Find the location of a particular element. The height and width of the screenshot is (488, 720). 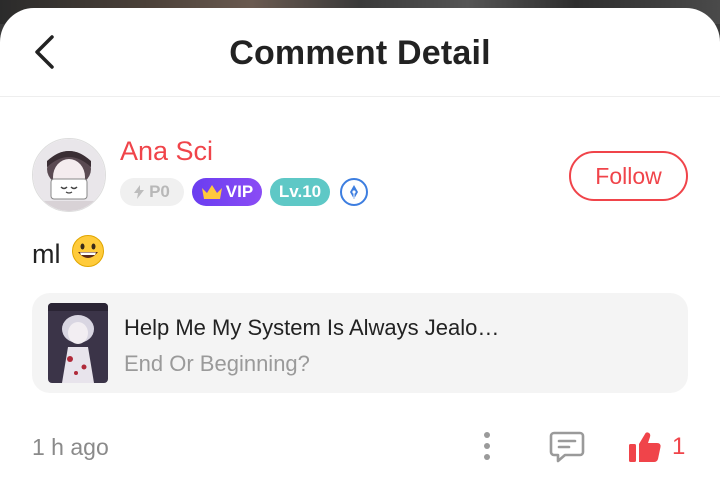

username: Ana Sci is located at coordinates (166, 151).